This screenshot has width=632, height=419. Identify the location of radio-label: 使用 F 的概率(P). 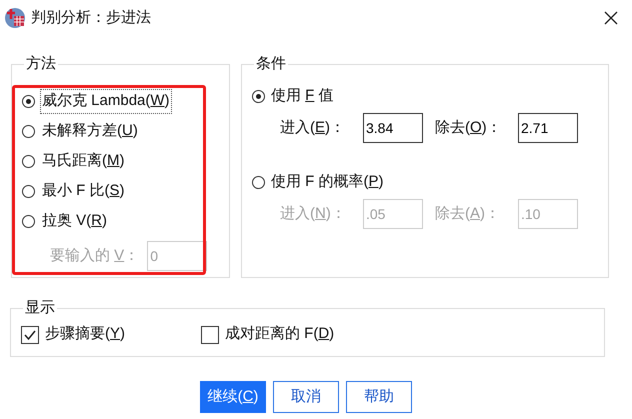
(327, 182).